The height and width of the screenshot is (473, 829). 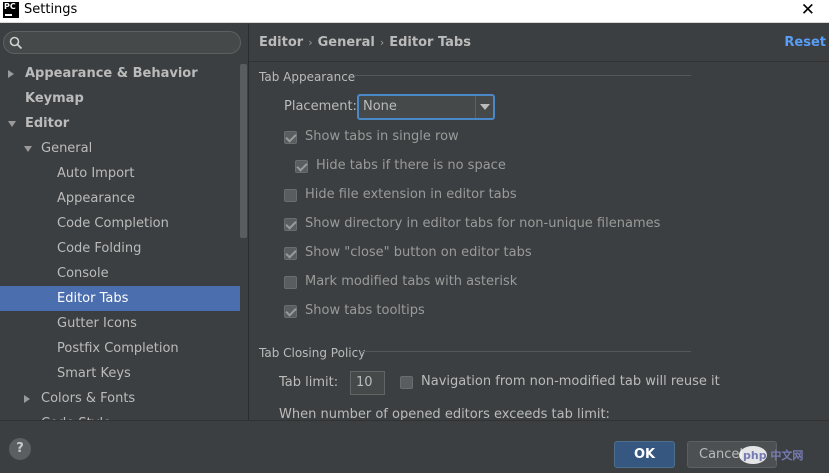 What do you see at coordinates (808, 10) in the screenshot?
I see `close-icon: ✕` at bounding box center [808, 10].